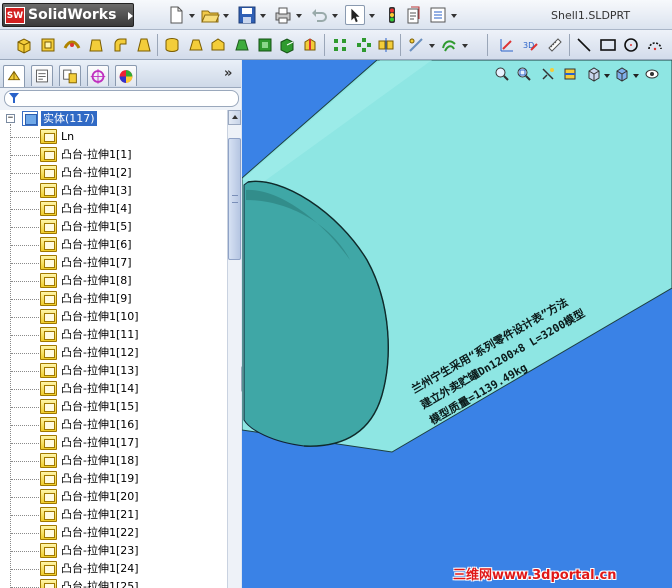 Image resolution: width=672 pixels, height=588 pixels. I want to click on rebuild-icon, so click(392, 15).